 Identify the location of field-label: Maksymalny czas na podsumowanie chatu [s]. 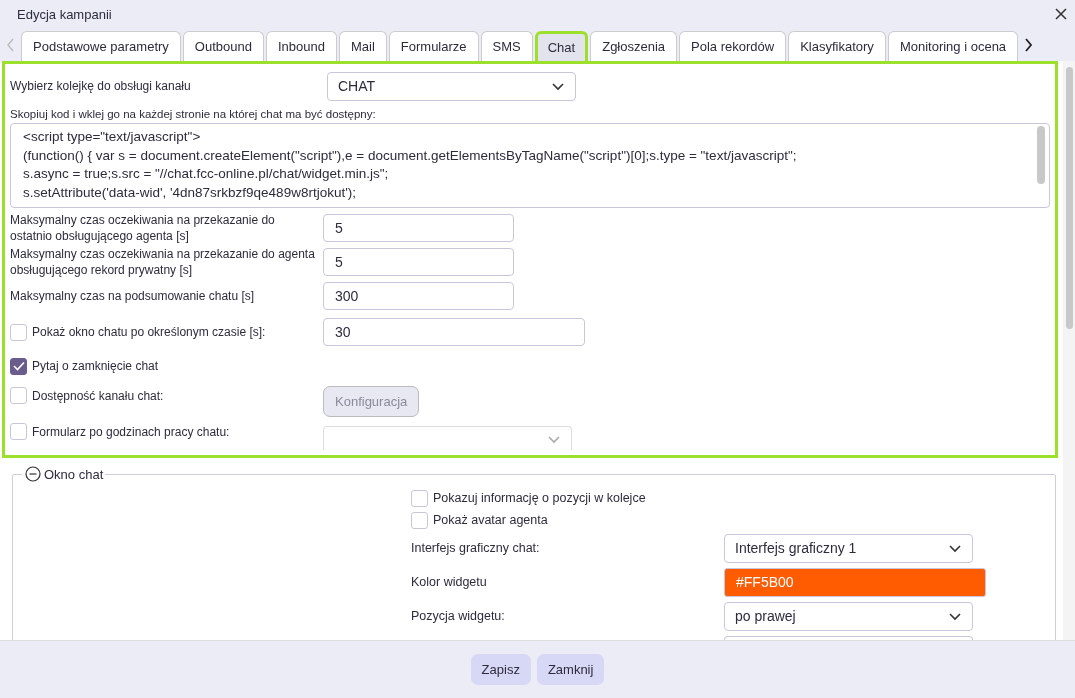
(133, 296).